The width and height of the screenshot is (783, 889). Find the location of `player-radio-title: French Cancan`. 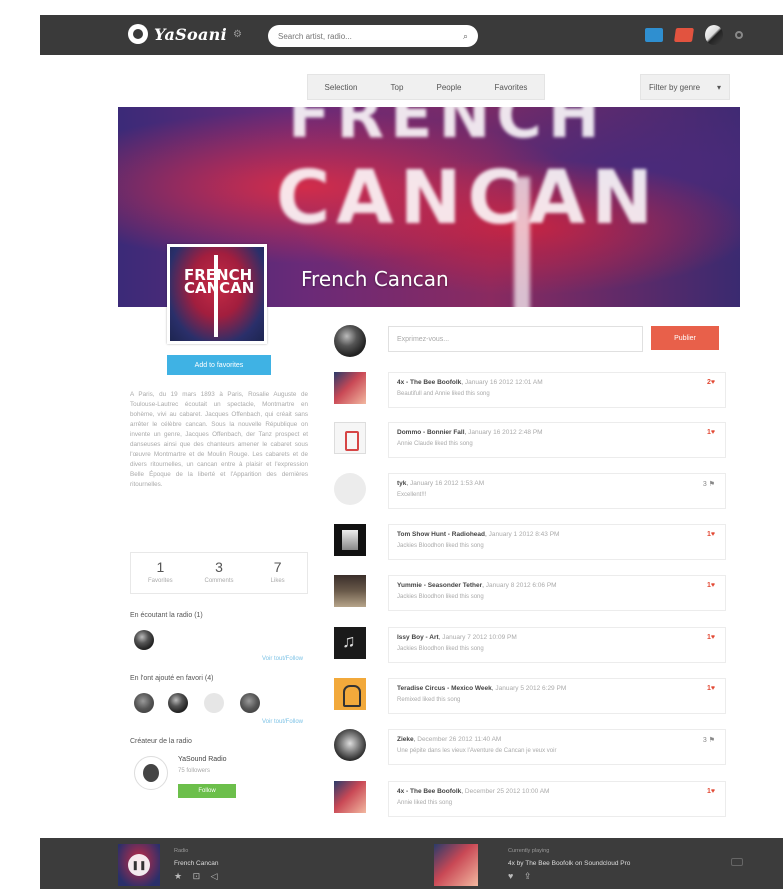

player-radio-title: French Cancan is located at coordinates (196, 863).